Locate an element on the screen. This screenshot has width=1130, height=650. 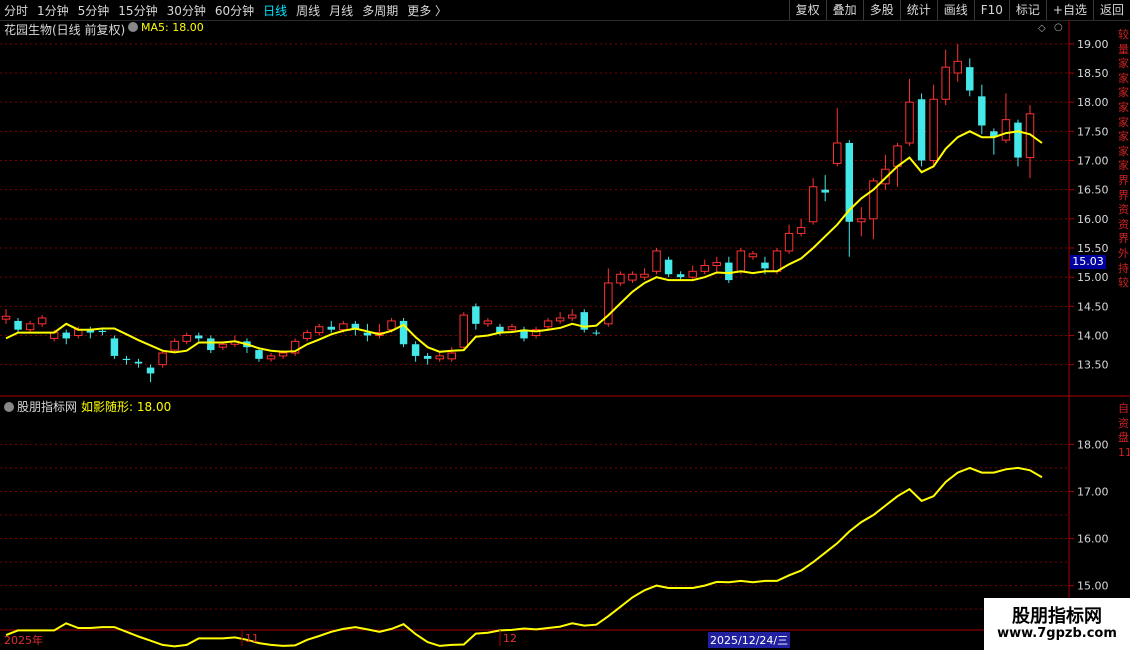
price-tick-label: 15.50 is located at coordinates (1093, 248).